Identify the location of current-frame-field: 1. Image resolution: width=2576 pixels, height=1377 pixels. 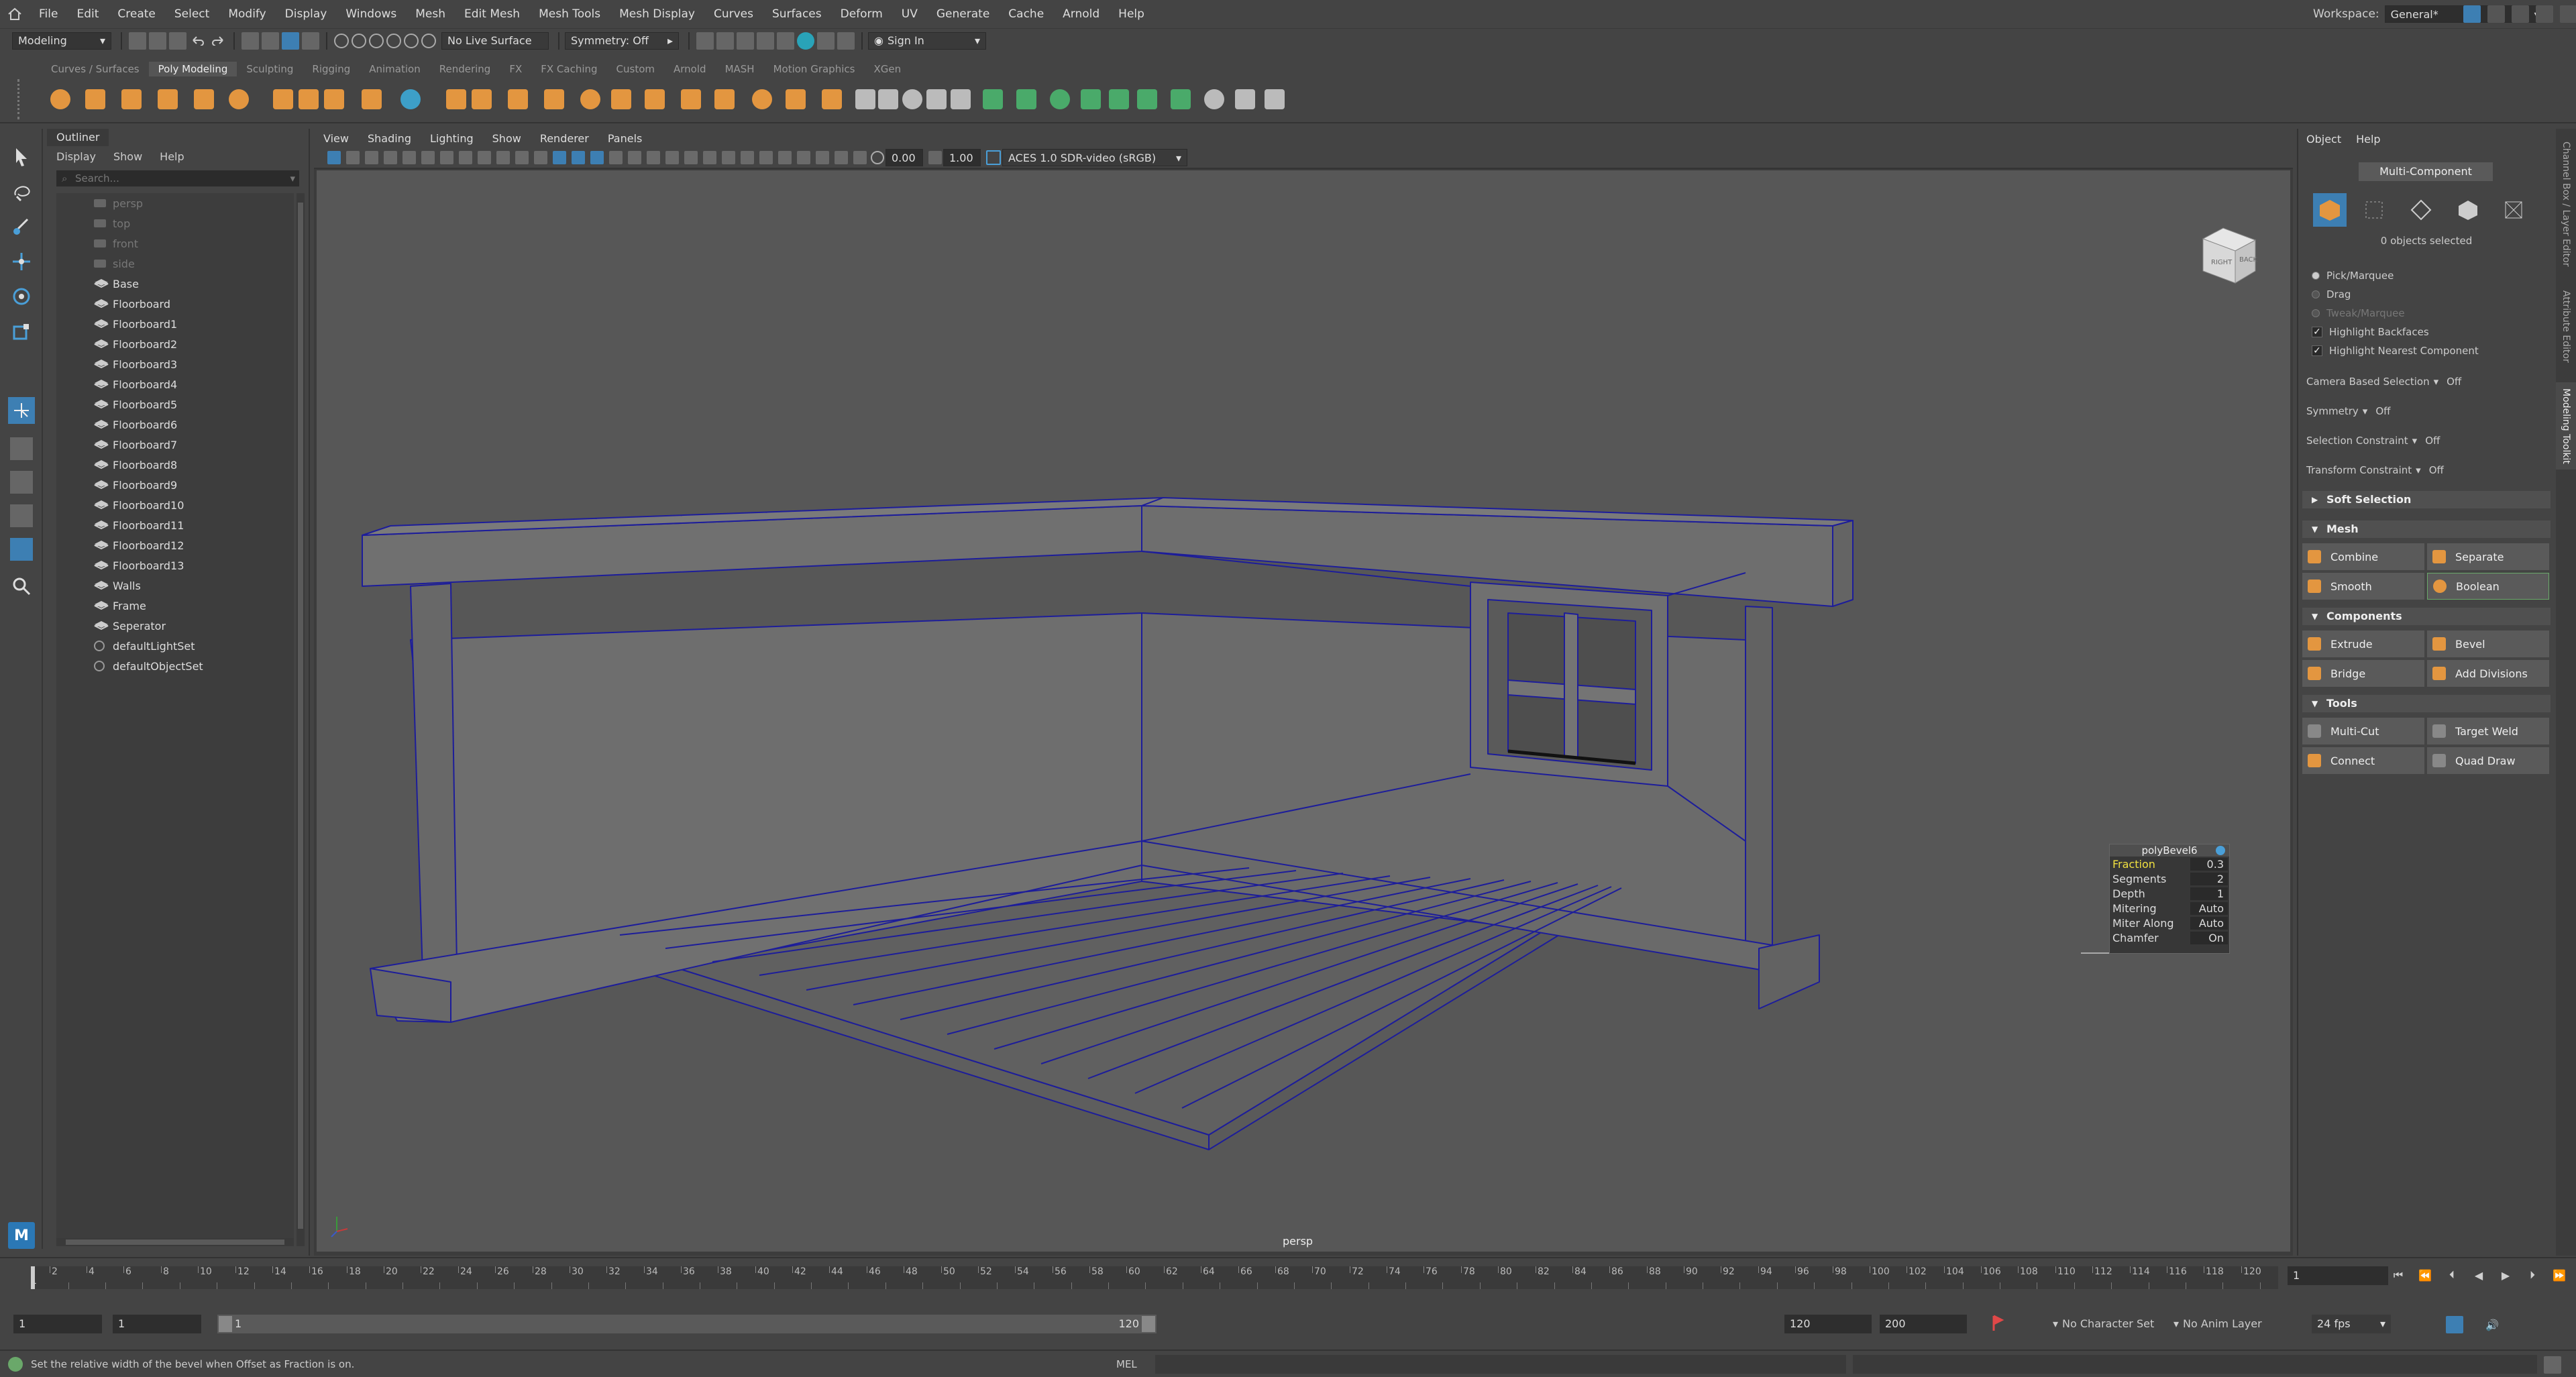
(2338, 1275).